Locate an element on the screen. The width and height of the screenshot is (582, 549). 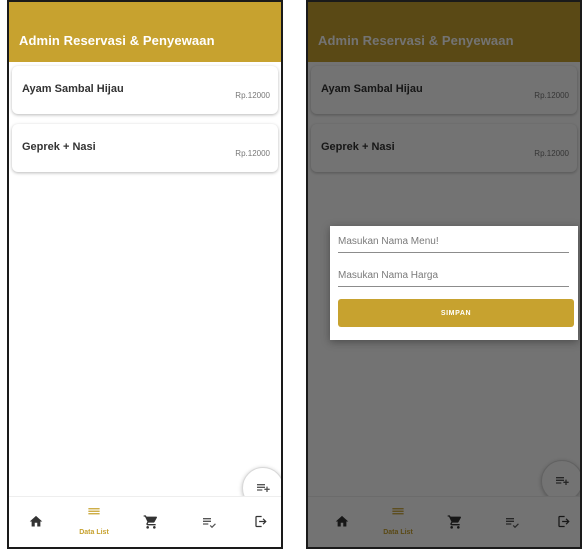
nav-data-list-label: Data List is located at coordinates (94, 532).